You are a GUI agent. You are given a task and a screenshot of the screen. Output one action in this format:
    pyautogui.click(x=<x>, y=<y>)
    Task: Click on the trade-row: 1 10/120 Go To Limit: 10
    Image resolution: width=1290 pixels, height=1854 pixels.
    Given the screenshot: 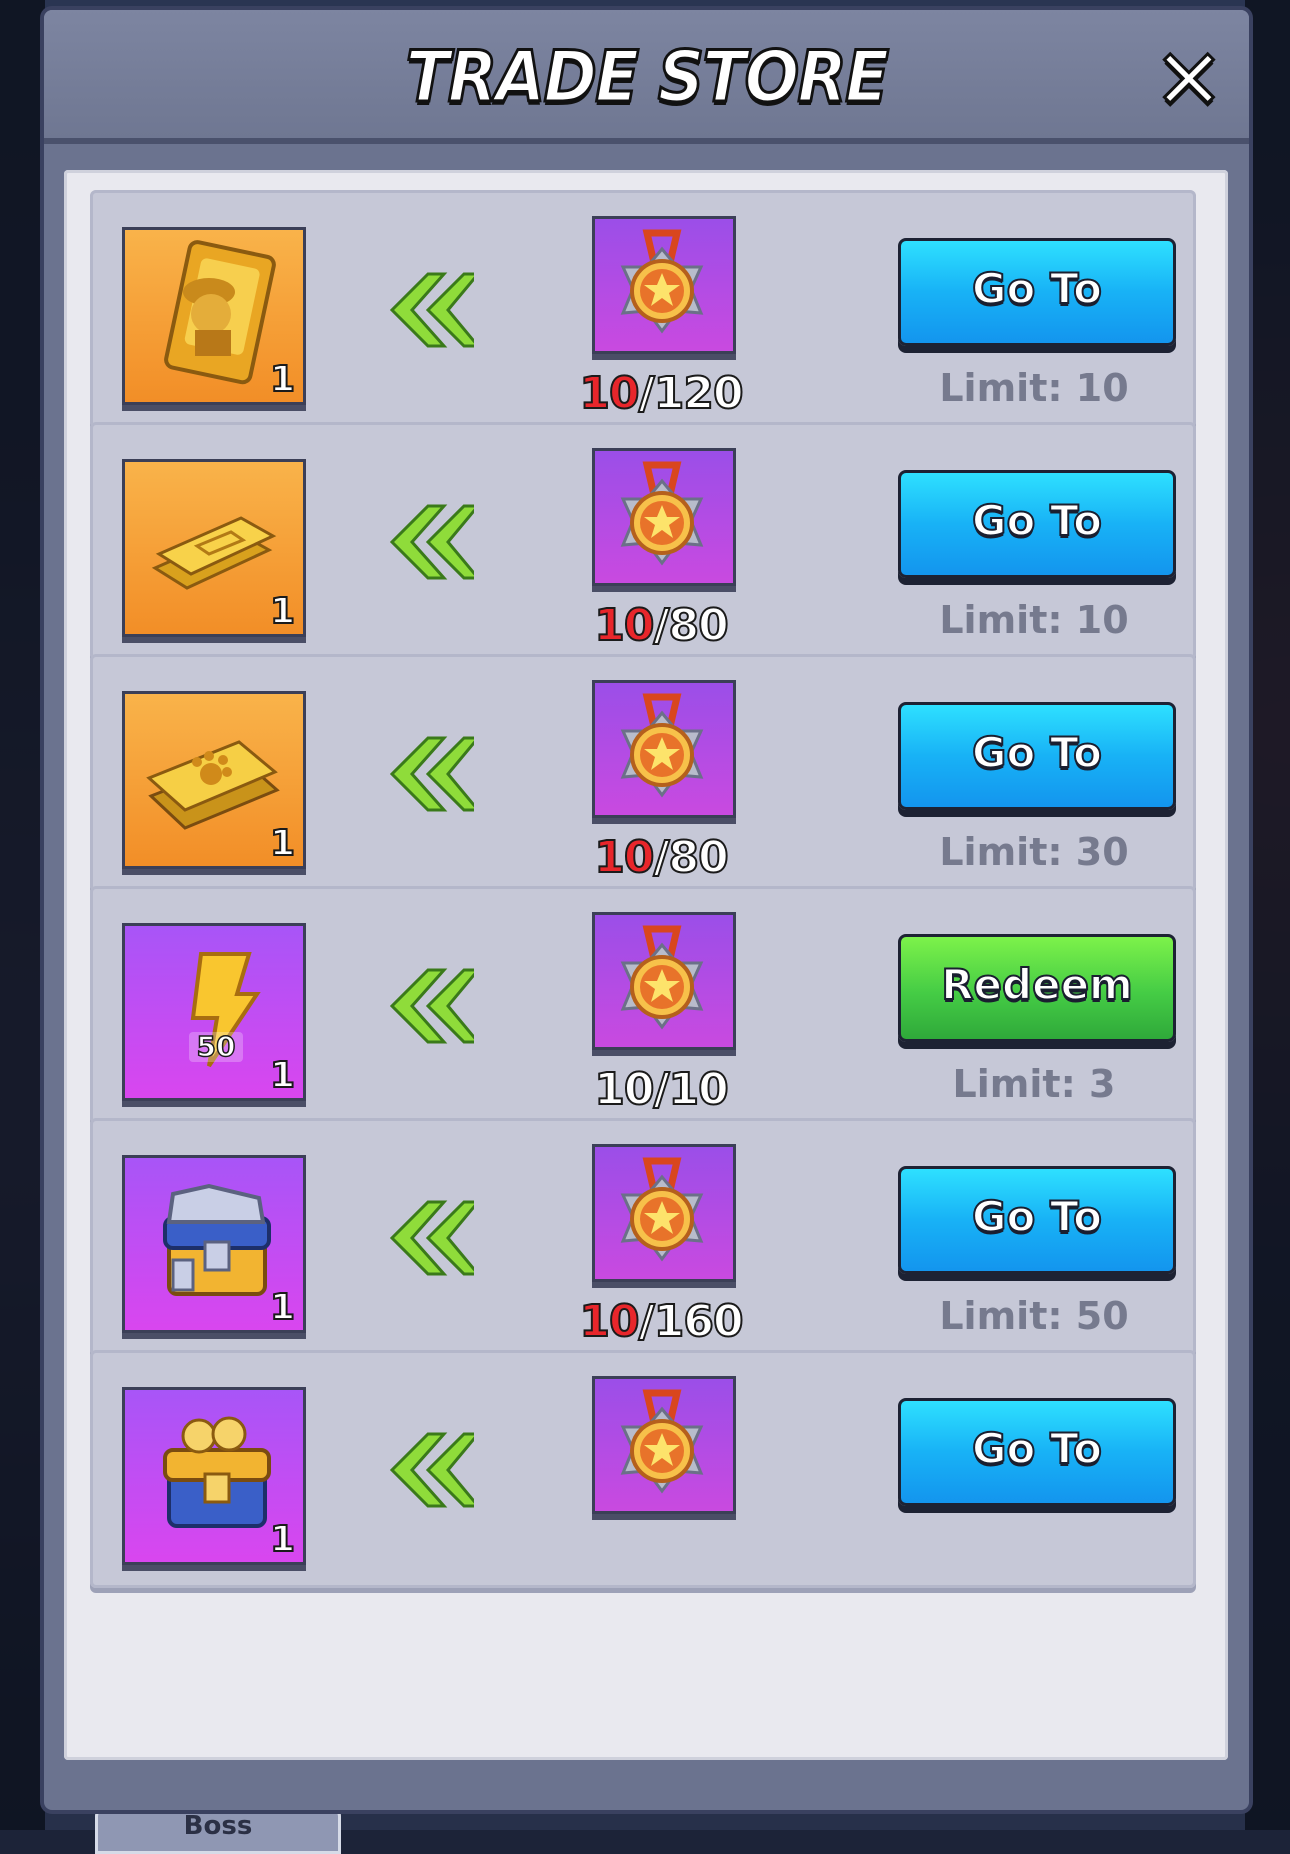 What is the action you would take?
    pyautogui.click(x=643, y=309)
    